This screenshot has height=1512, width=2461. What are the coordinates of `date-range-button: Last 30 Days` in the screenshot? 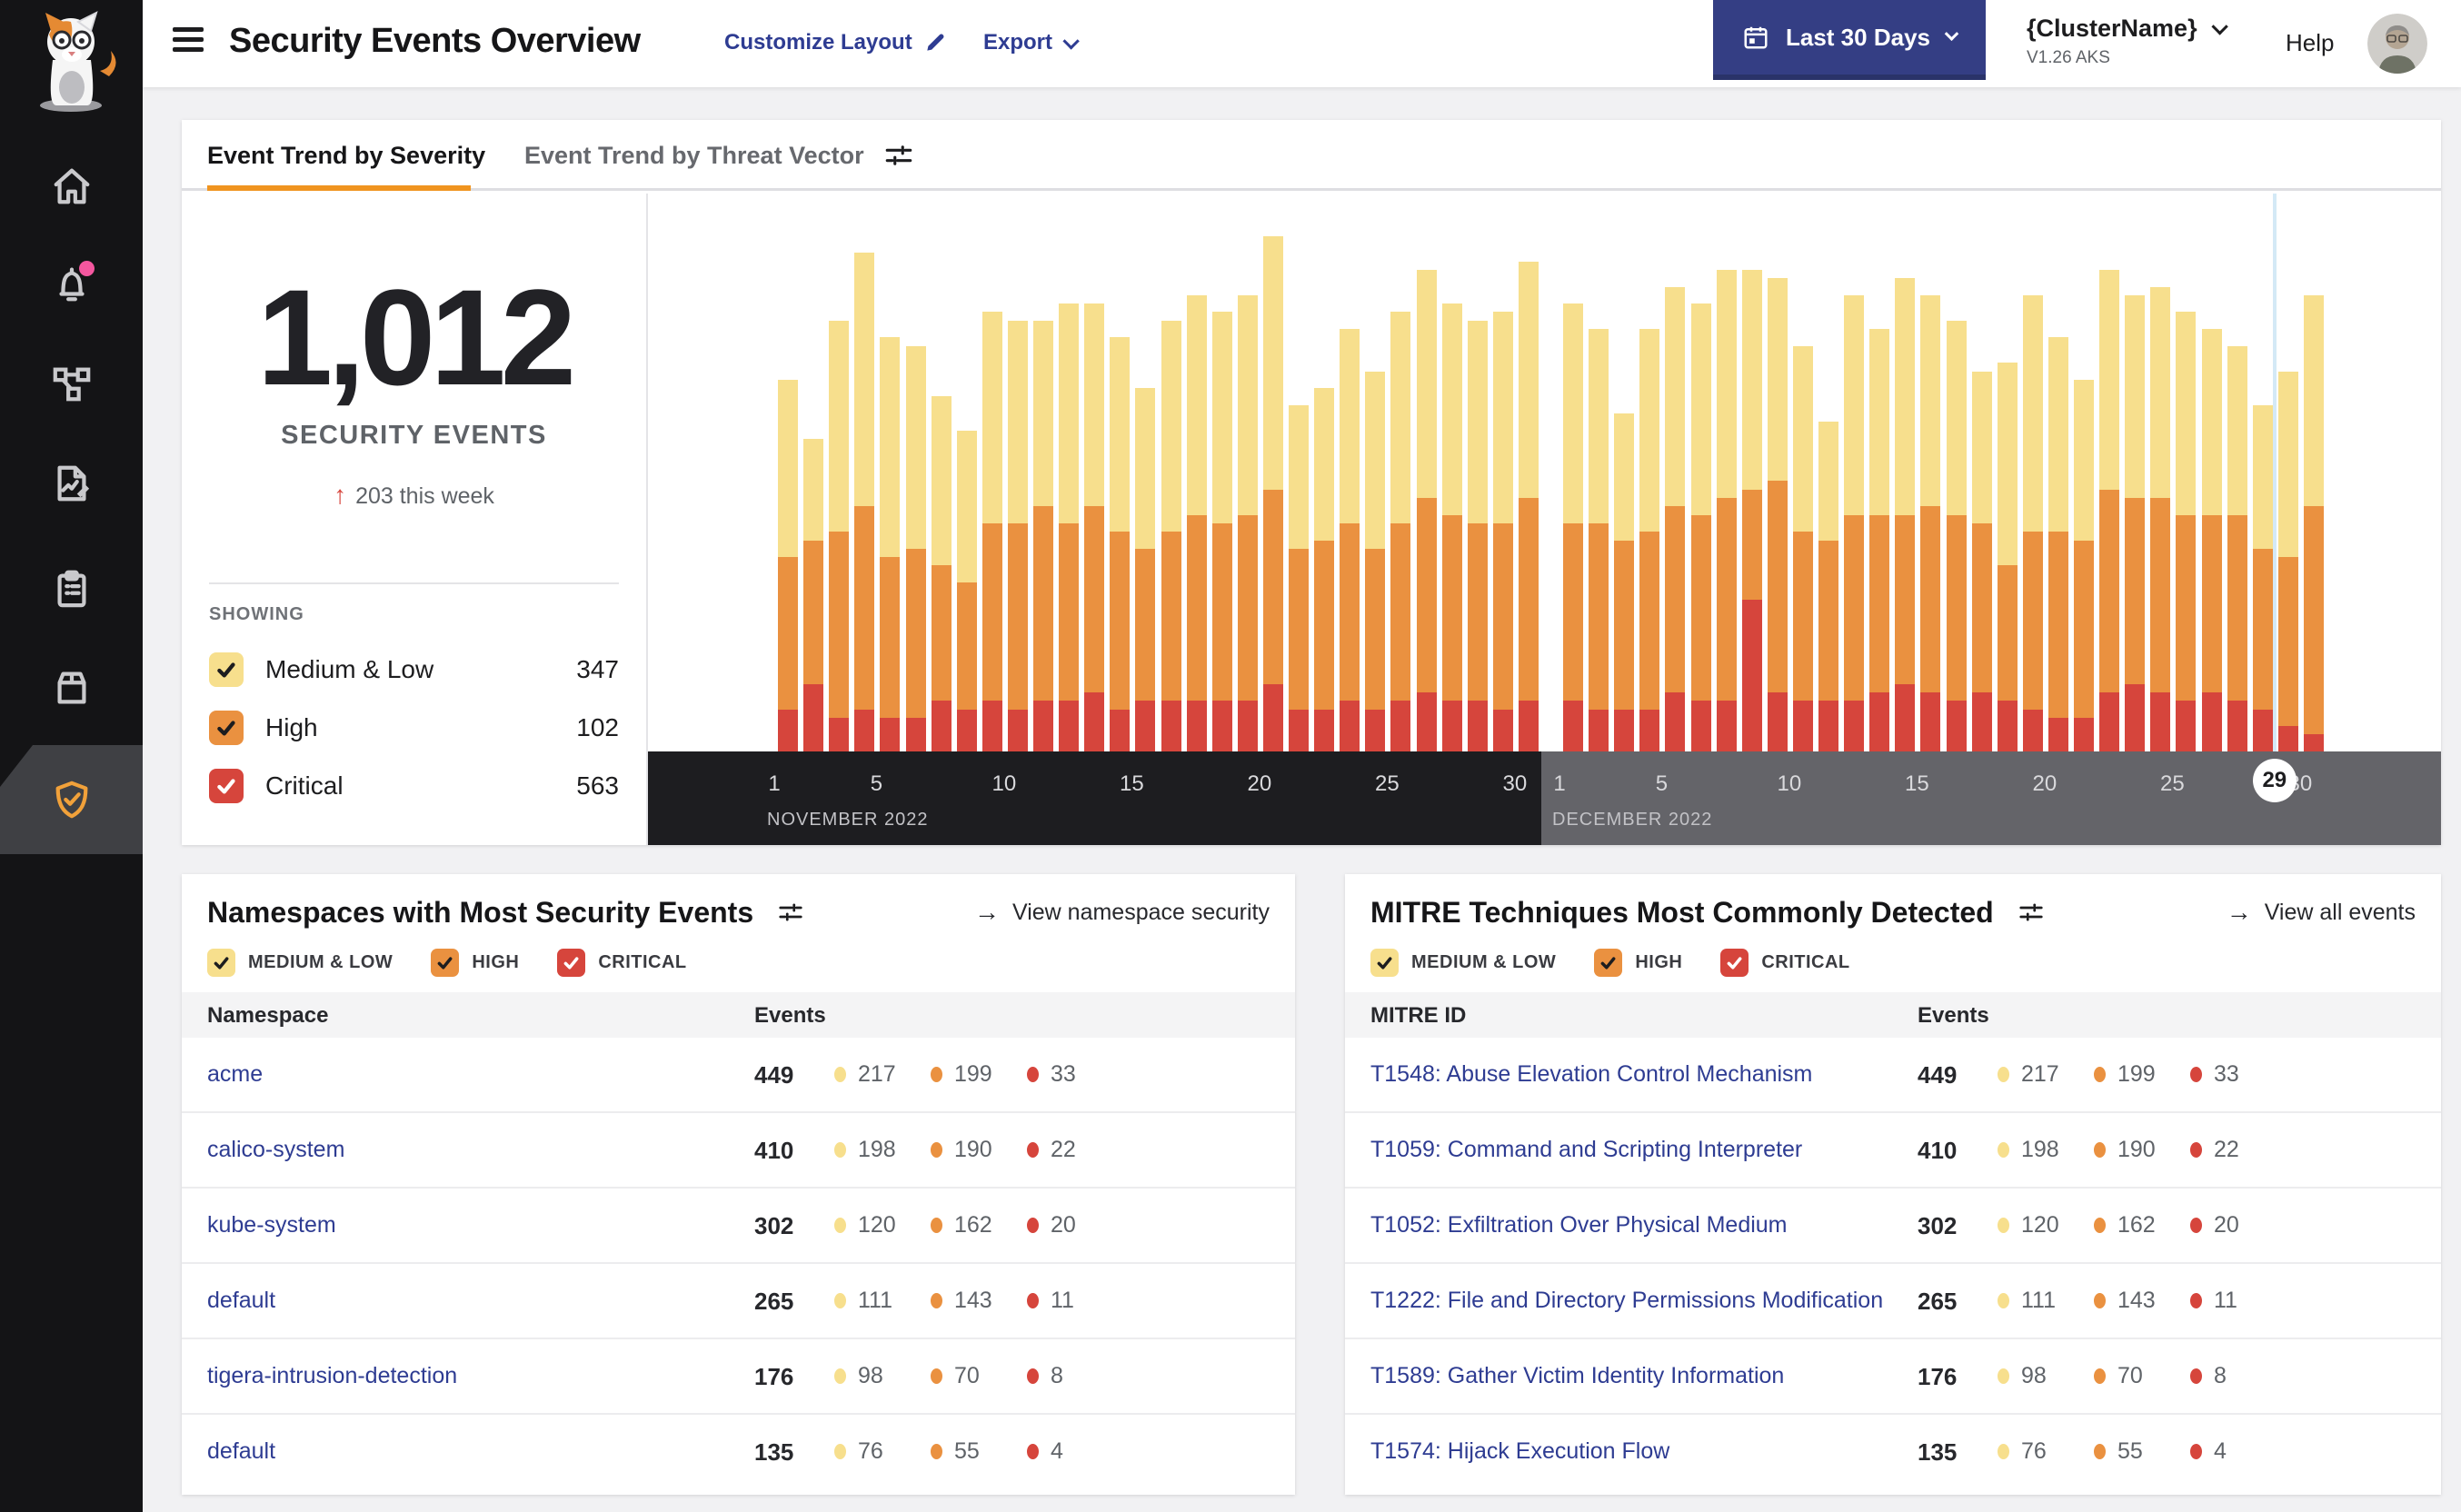 It's located at (1849, 40).